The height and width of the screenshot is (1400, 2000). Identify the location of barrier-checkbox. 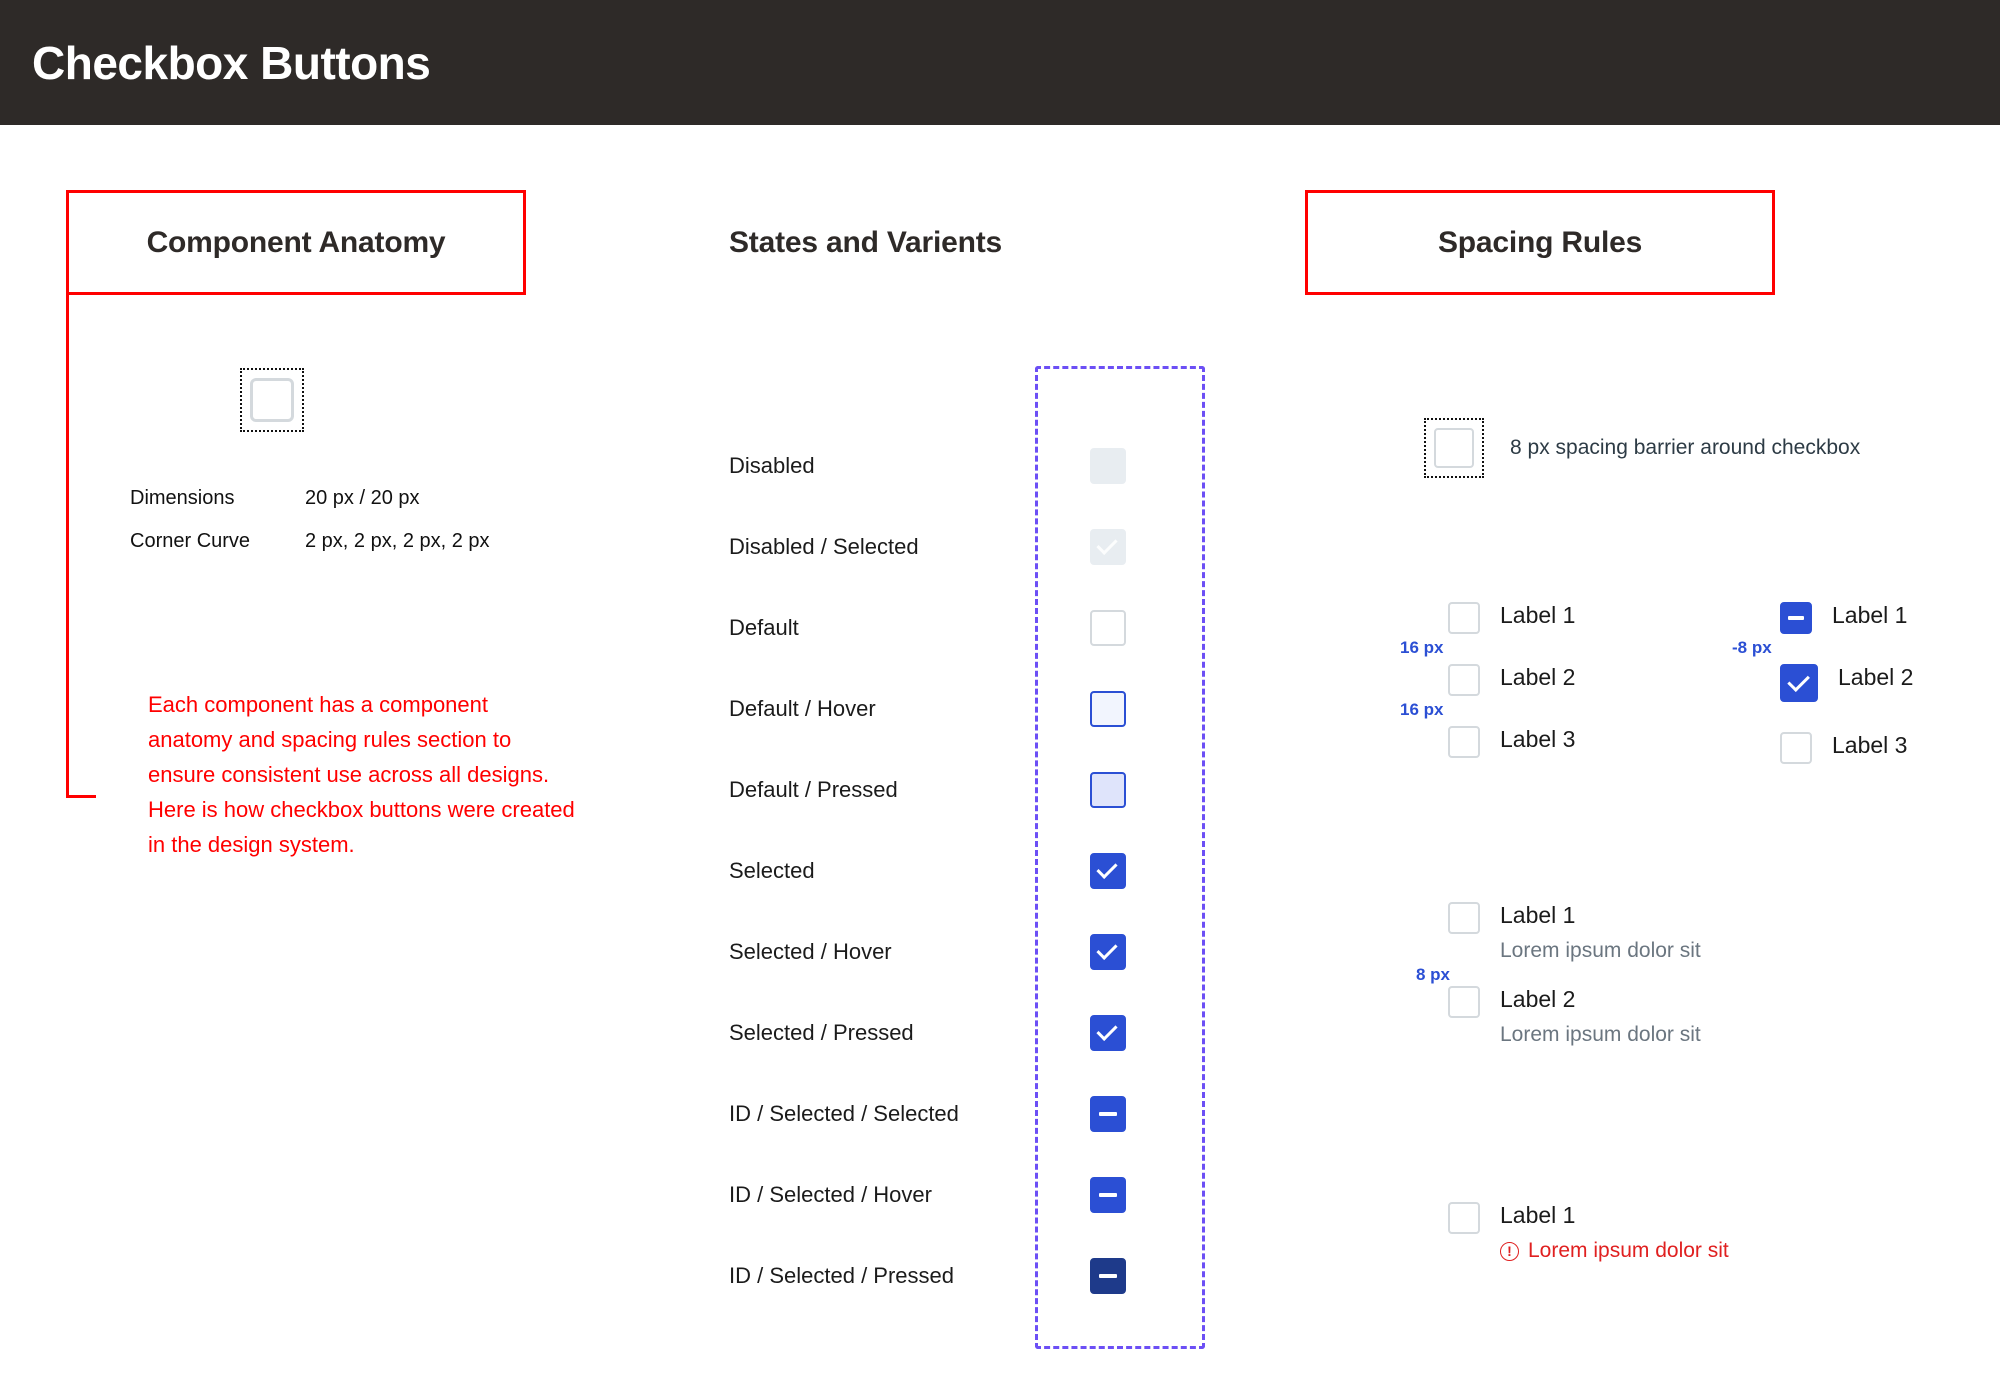
(1454, 448).